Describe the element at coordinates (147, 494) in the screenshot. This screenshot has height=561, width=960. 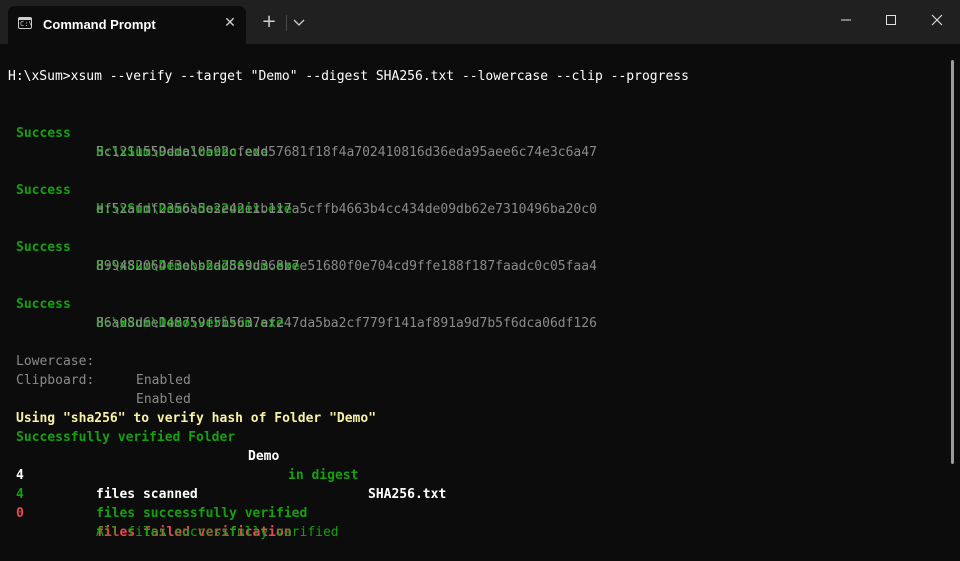
I see `summary-text: files scanned` at that location.